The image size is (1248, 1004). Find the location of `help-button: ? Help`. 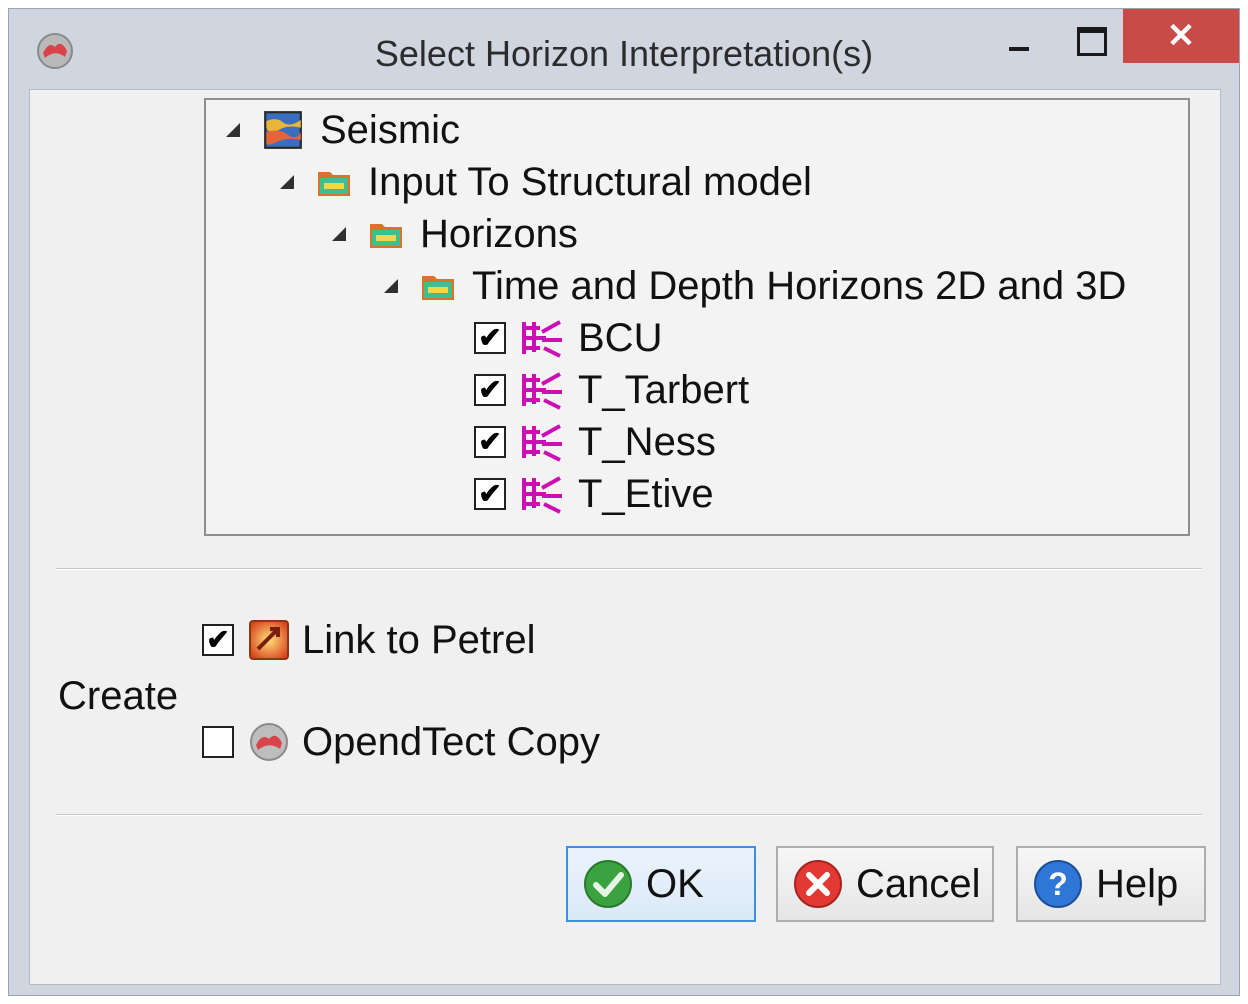

help-button: ? Help is located at coordinates (1111, 884).